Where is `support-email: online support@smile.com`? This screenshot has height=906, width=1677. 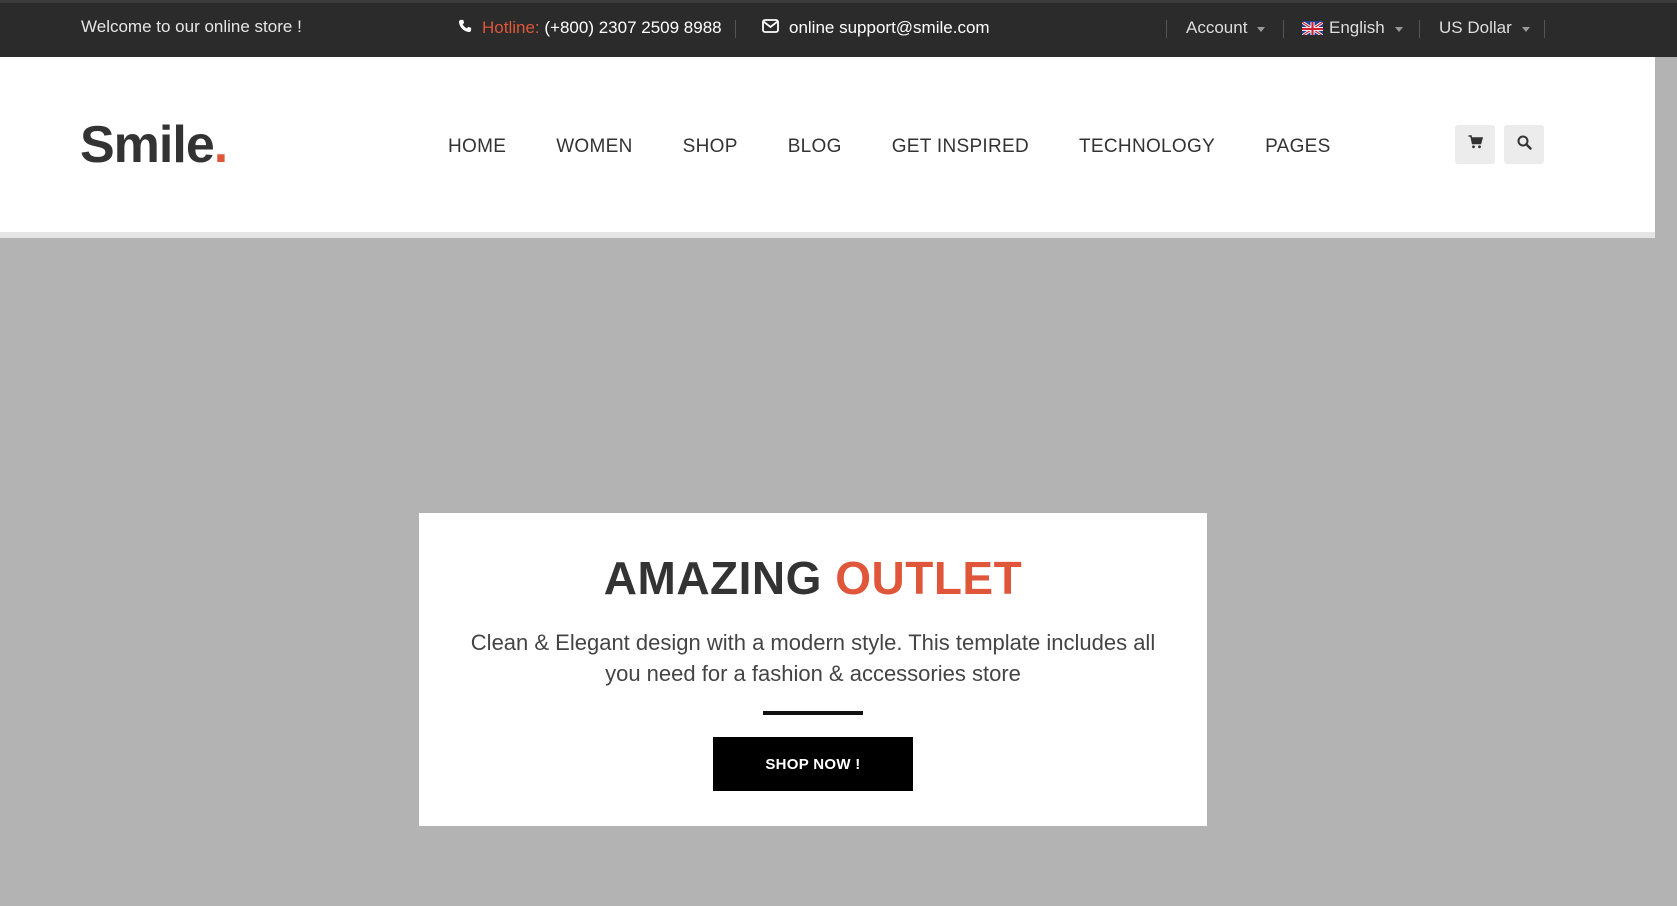
support-email: online support@smile.com is located at coordinates (876, 28).